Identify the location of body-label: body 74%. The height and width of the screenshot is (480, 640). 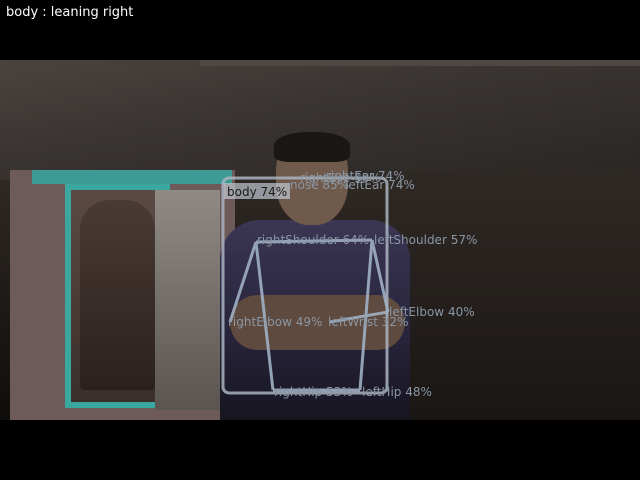
(257, 192).